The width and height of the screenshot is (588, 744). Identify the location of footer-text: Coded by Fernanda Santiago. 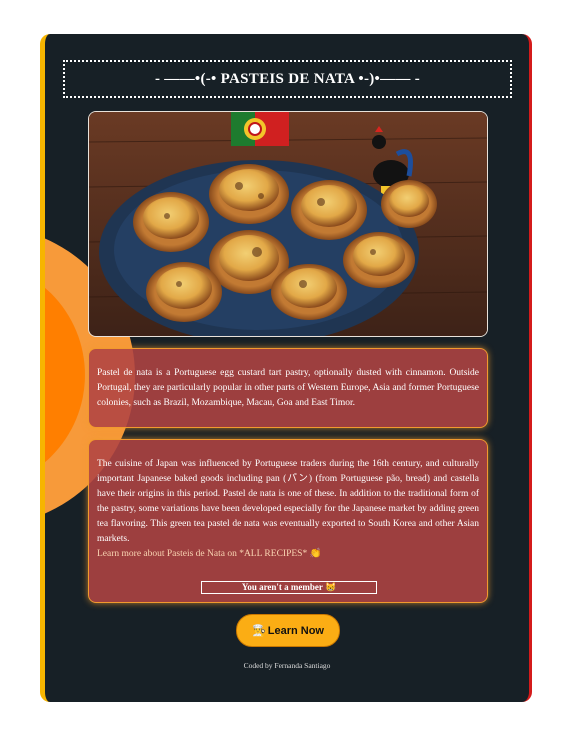
(287, 665).